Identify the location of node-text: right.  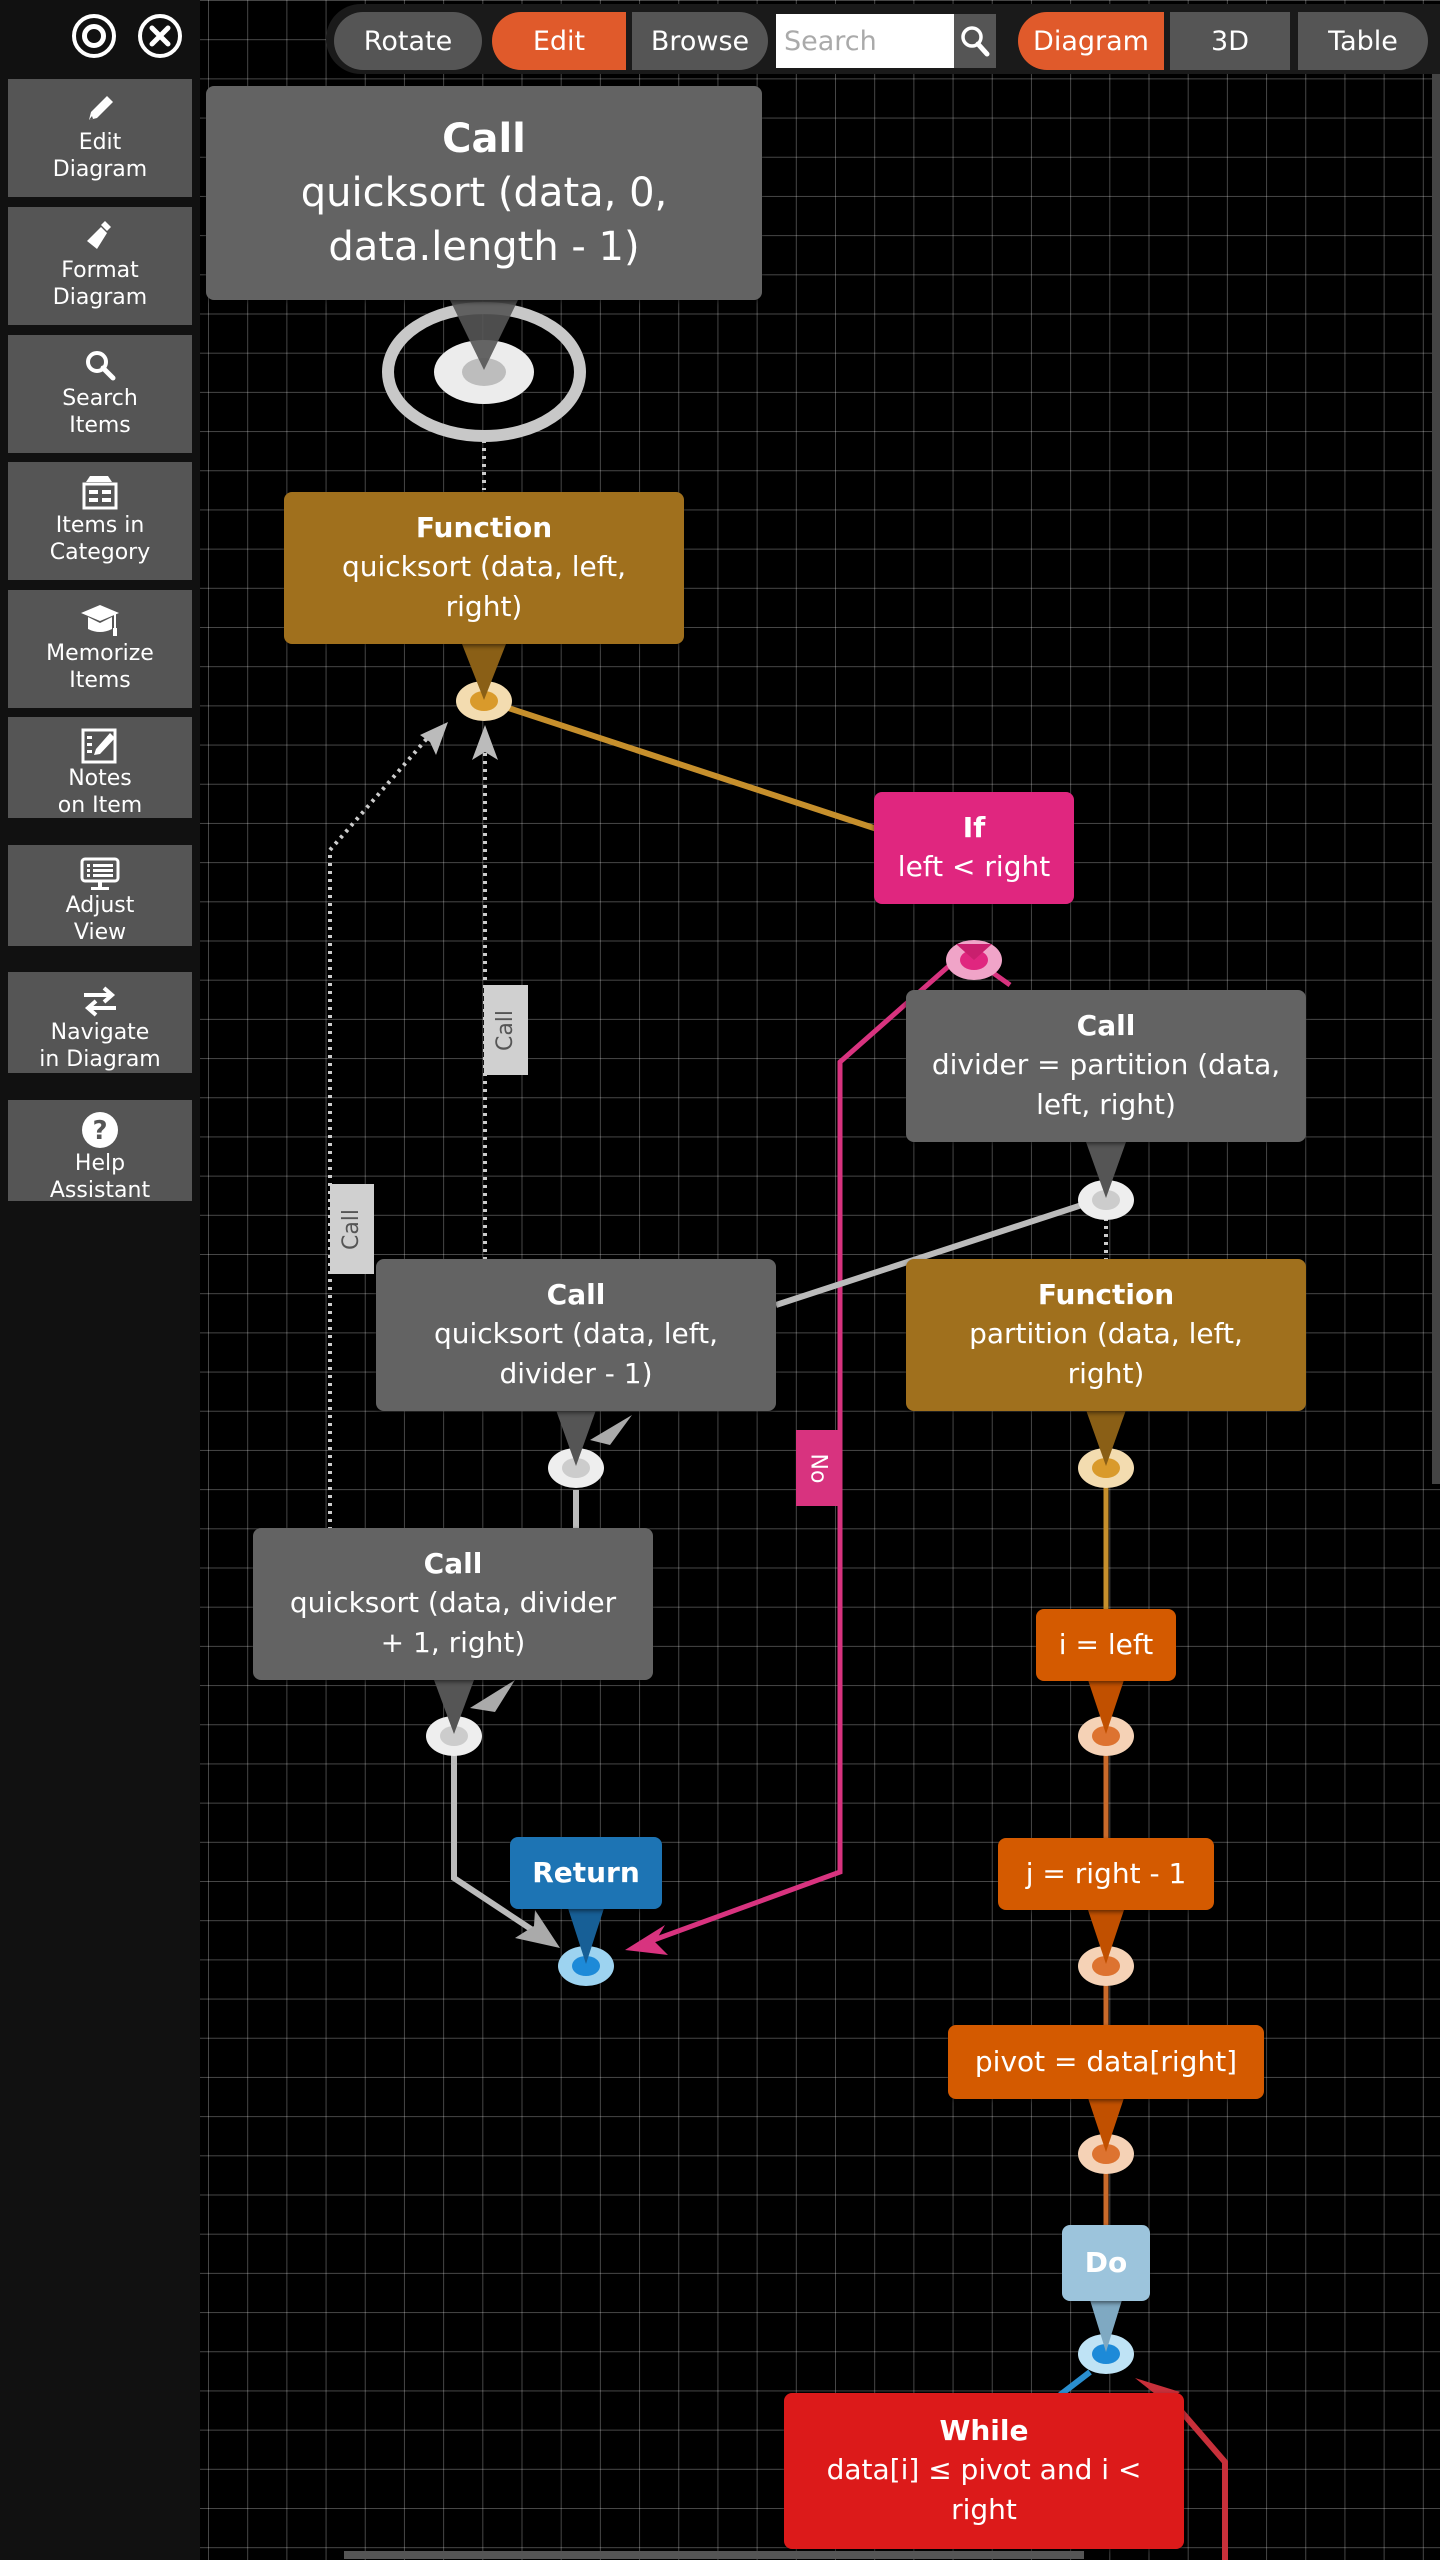
(984, 2509).